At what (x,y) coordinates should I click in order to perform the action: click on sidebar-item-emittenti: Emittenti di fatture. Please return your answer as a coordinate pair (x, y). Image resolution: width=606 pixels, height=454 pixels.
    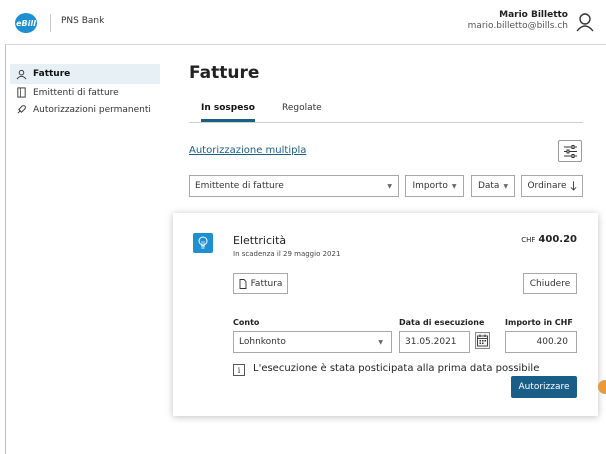
    Looking at the image, I should click on (85, 92).